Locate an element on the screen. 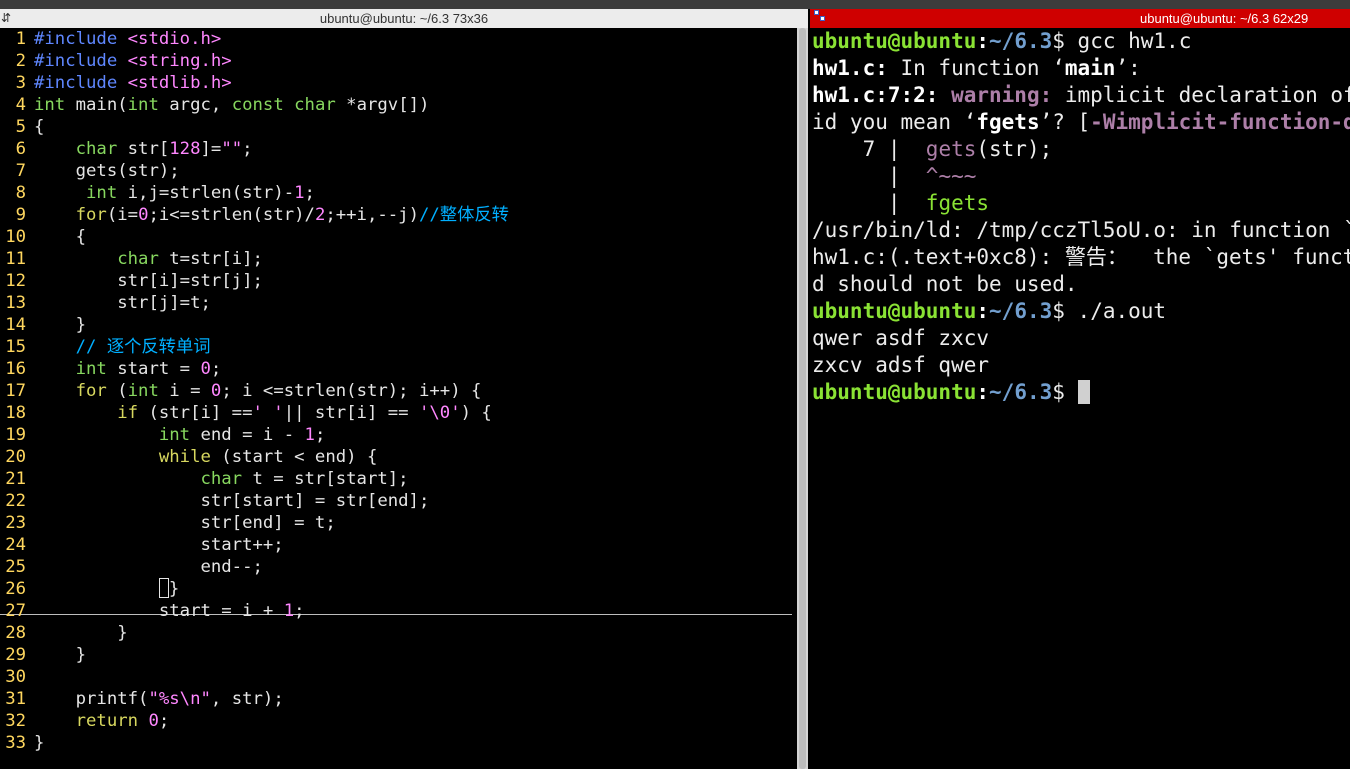 This screenshot has width=1350, height=769. code-line: 29 } is located at coordinates (398, 655).